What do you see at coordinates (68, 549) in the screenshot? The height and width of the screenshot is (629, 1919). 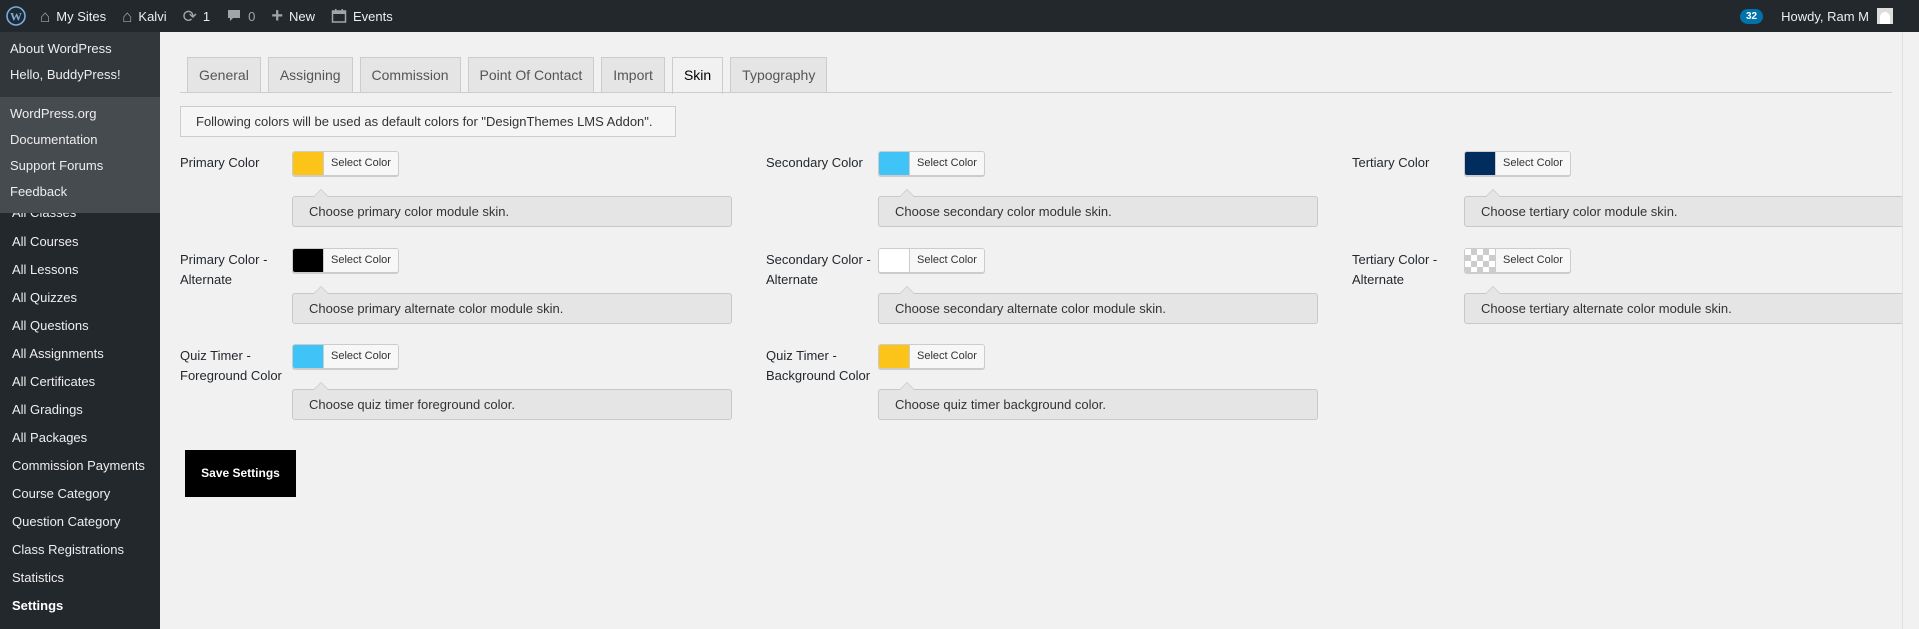 I see `sidebar-item-class-registrations: Class Registrations` at bounding box center [68, 549].